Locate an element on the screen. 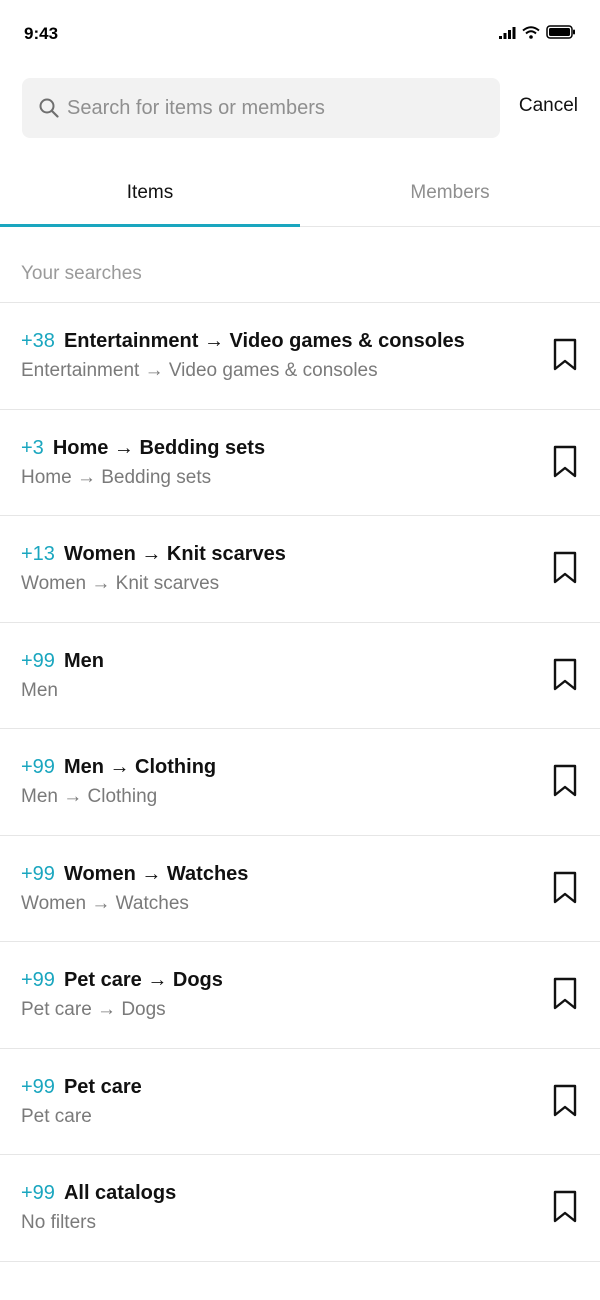  saved-search-row: +99 Men Men is located at coordinates (300, 676).